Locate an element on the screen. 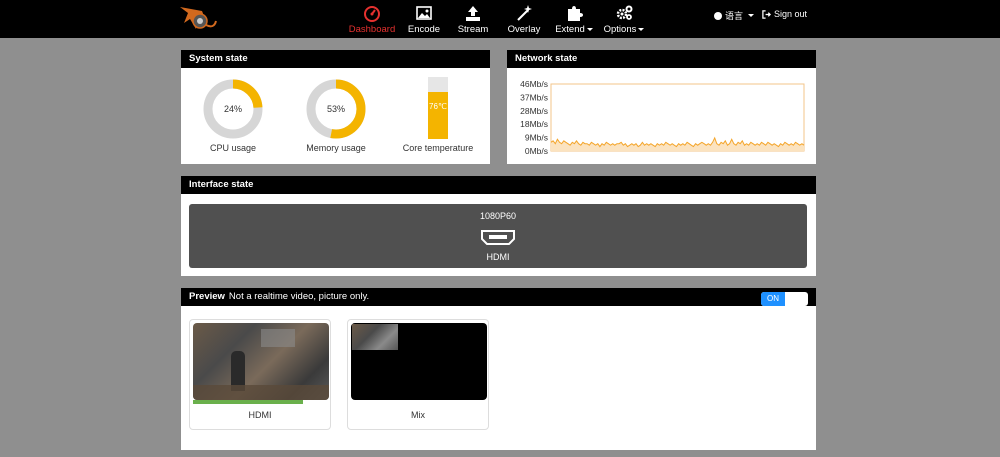 The image size is (1000, 457). preview-title: Preview is located at coordinates (207, 296).